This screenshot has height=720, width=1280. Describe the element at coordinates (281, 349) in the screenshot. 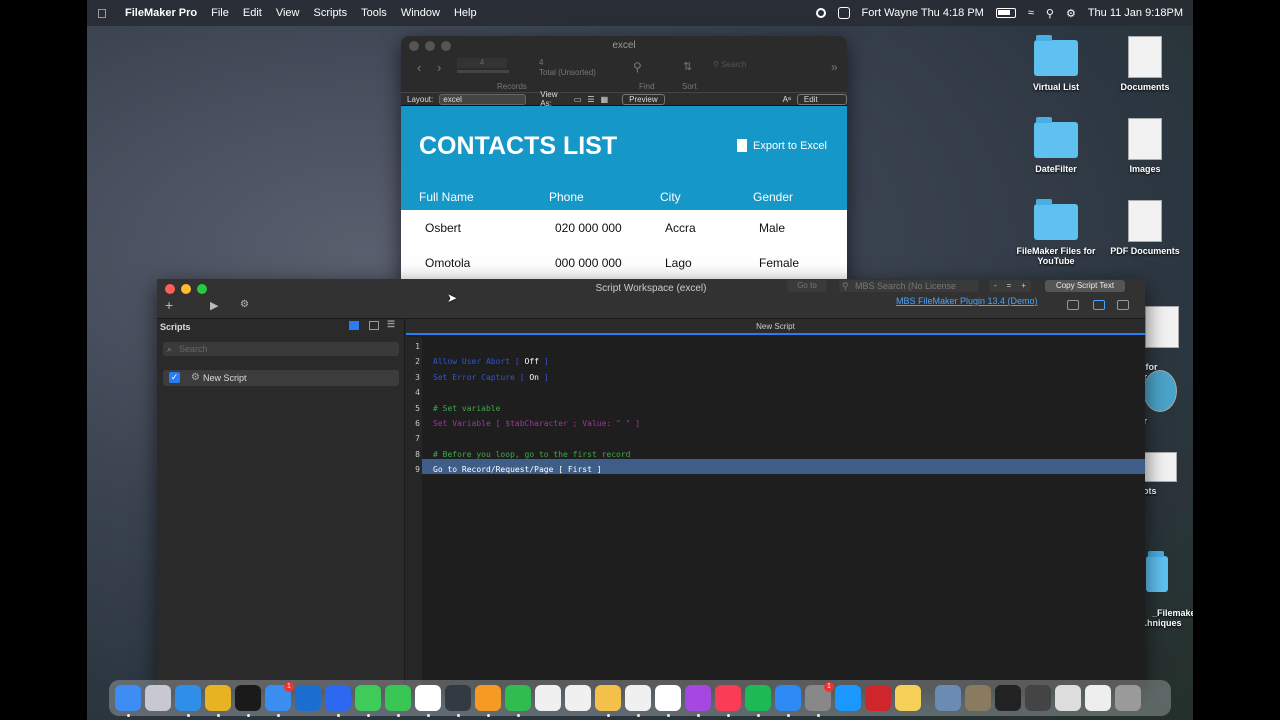

I see `scripts-search-input: Search` at that location.